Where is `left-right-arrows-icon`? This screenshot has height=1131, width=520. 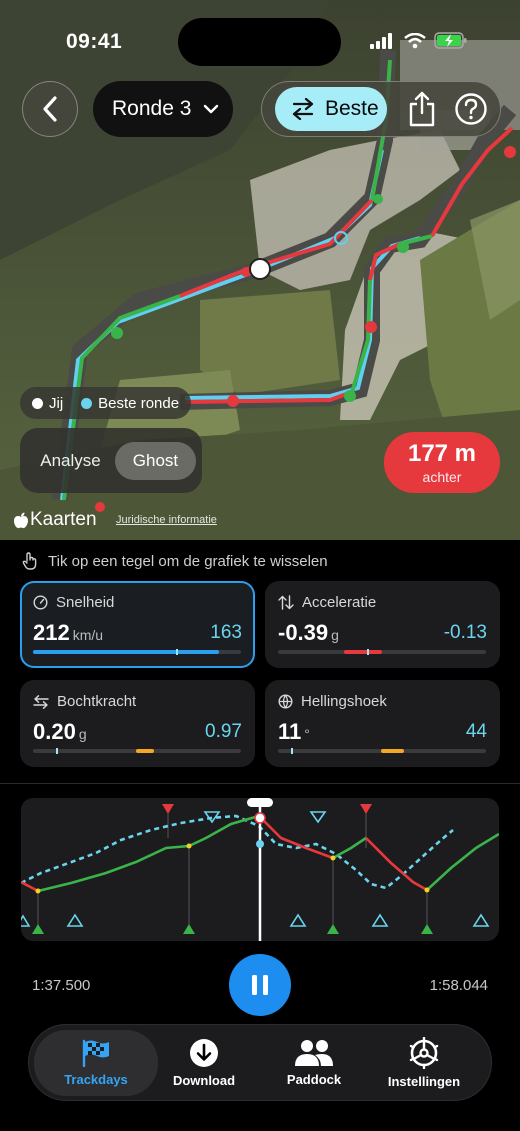 left-right-arrows-icon is located at coordinates (41, 701).